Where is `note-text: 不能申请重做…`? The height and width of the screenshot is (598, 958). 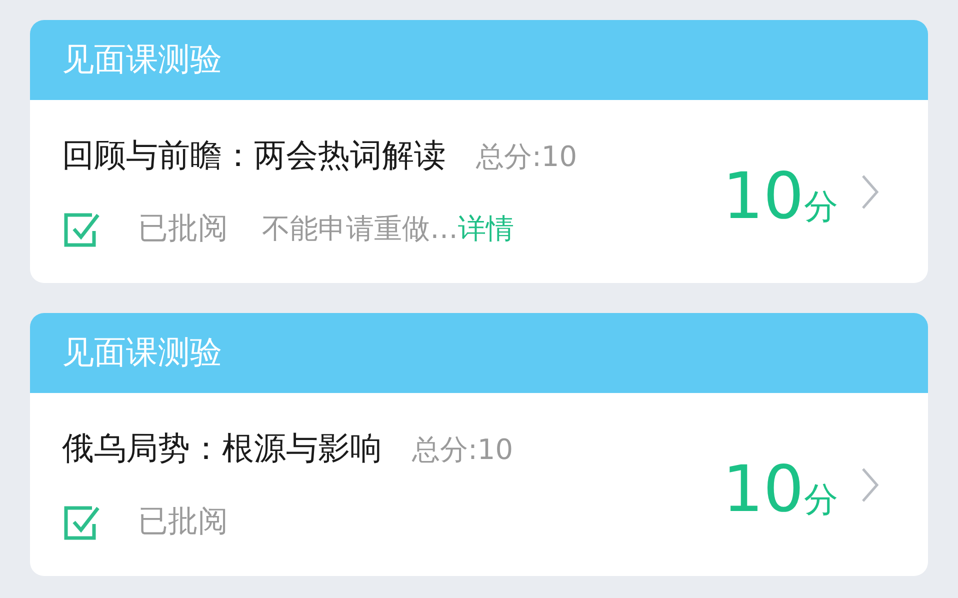
note-text: 不能申请重做… is located at coordinates (360, 228).